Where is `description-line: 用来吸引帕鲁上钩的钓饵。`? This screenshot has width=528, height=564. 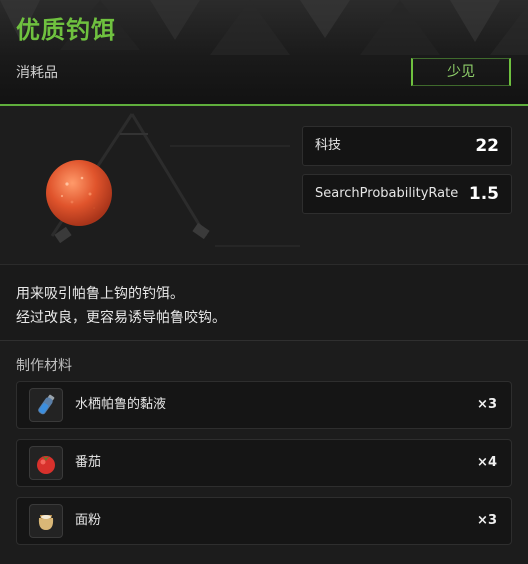 description-line: 用来吸引帕鲁上钩的钓饵。 is located at coordinates (100, 294).